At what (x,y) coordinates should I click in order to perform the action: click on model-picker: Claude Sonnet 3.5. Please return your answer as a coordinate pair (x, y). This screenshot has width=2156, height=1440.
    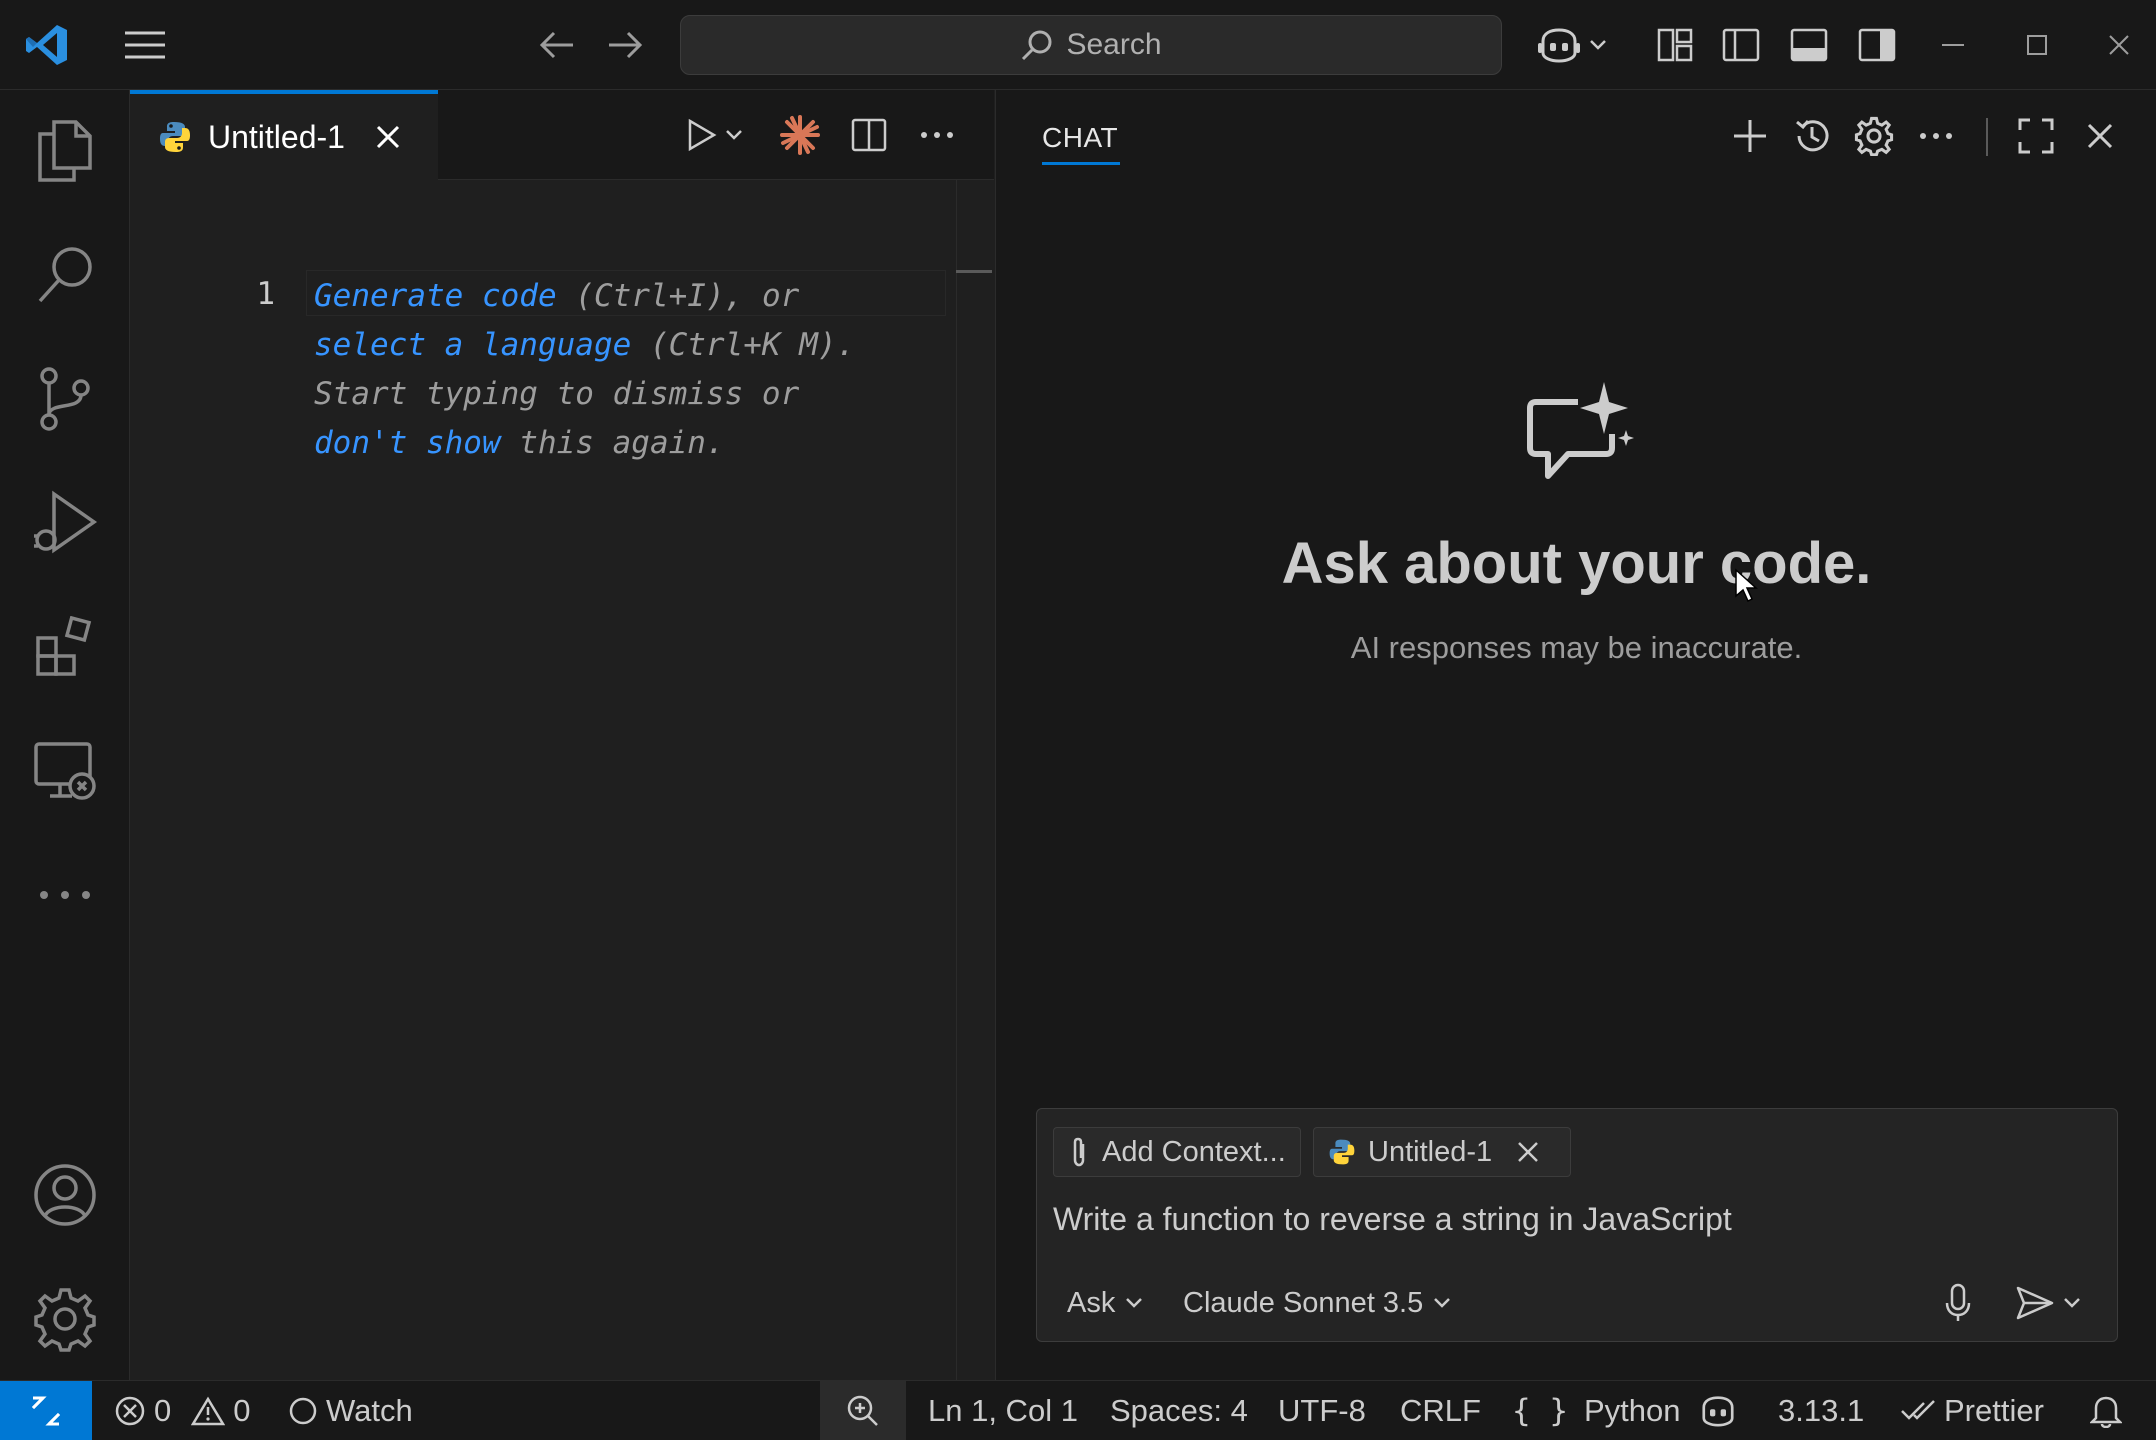
    Looking at the image, I should click on (1317, 1303).